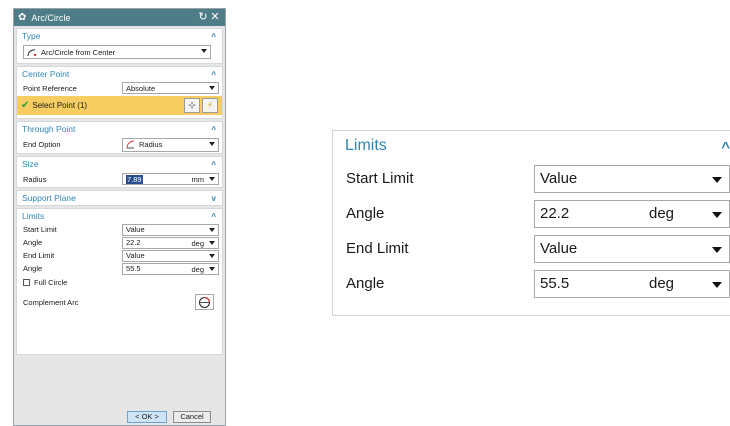  What do you see at coordinates (632, 178) in the screenshot?
I see `zoom-start-limit-dropdown: Value` at bounding box center [632, 178].